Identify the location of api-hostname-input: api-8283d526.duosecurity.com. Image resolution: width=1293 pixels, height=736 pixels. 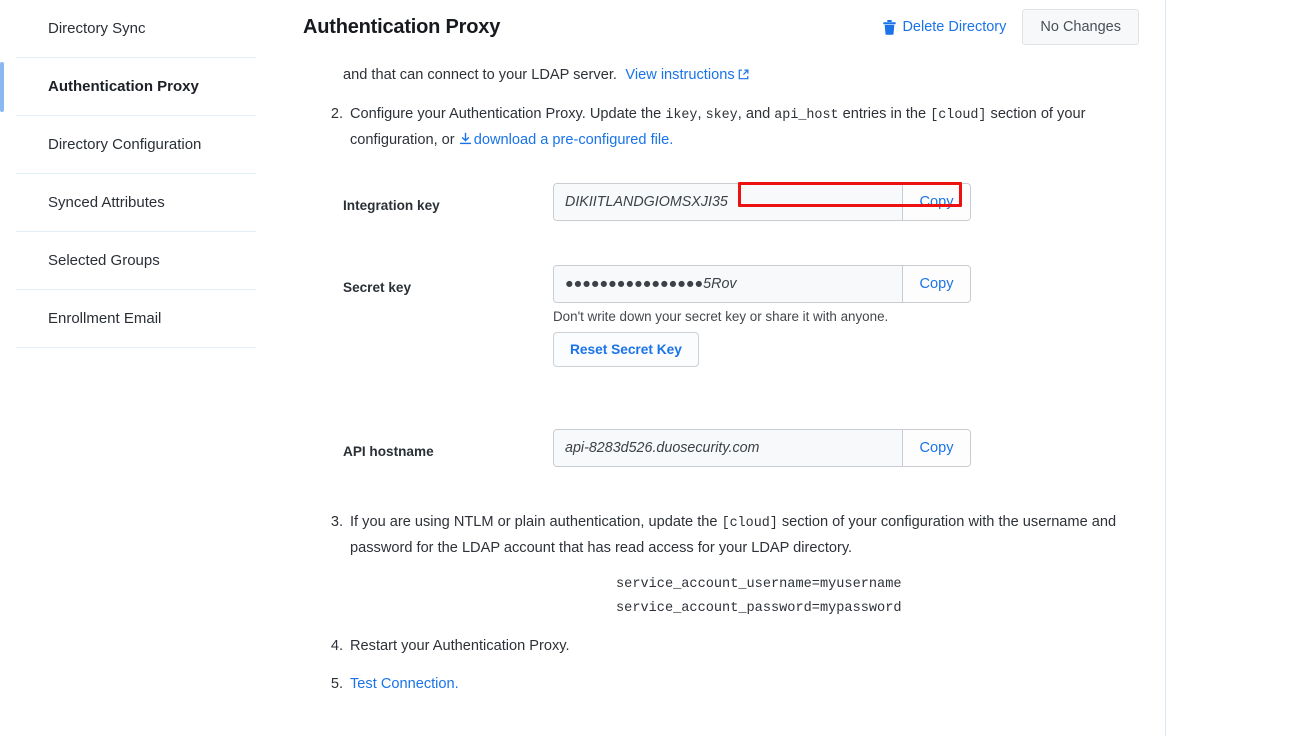
(728, 448).